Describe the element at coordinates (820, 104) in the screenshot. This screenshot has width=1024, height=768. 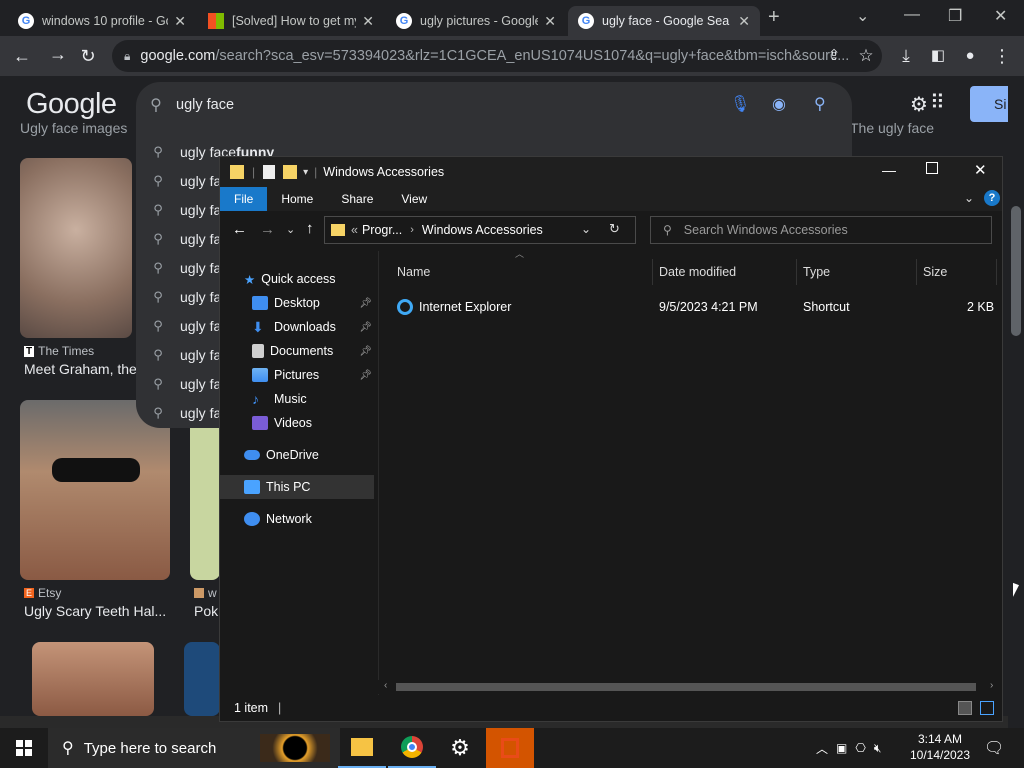
I see `search-submit-icon: ⚲` at that location.